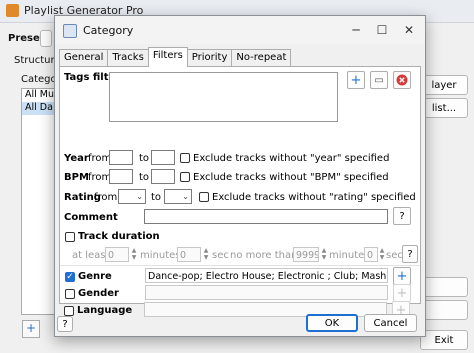  Describe the element at coordinates (106, 197) in the screenshot. I see `rating-from-label: from` at that location.